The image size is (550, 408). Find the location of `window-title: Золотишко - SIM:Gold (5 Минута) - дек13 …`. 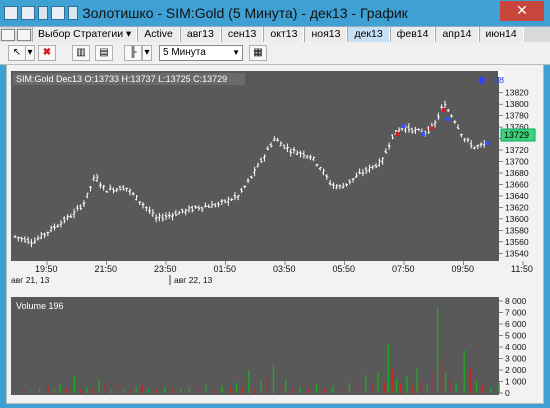

window-title: Золотишко - SIM:Gold (5 Минута) - дек13 … is located at coordinates (245, 13).